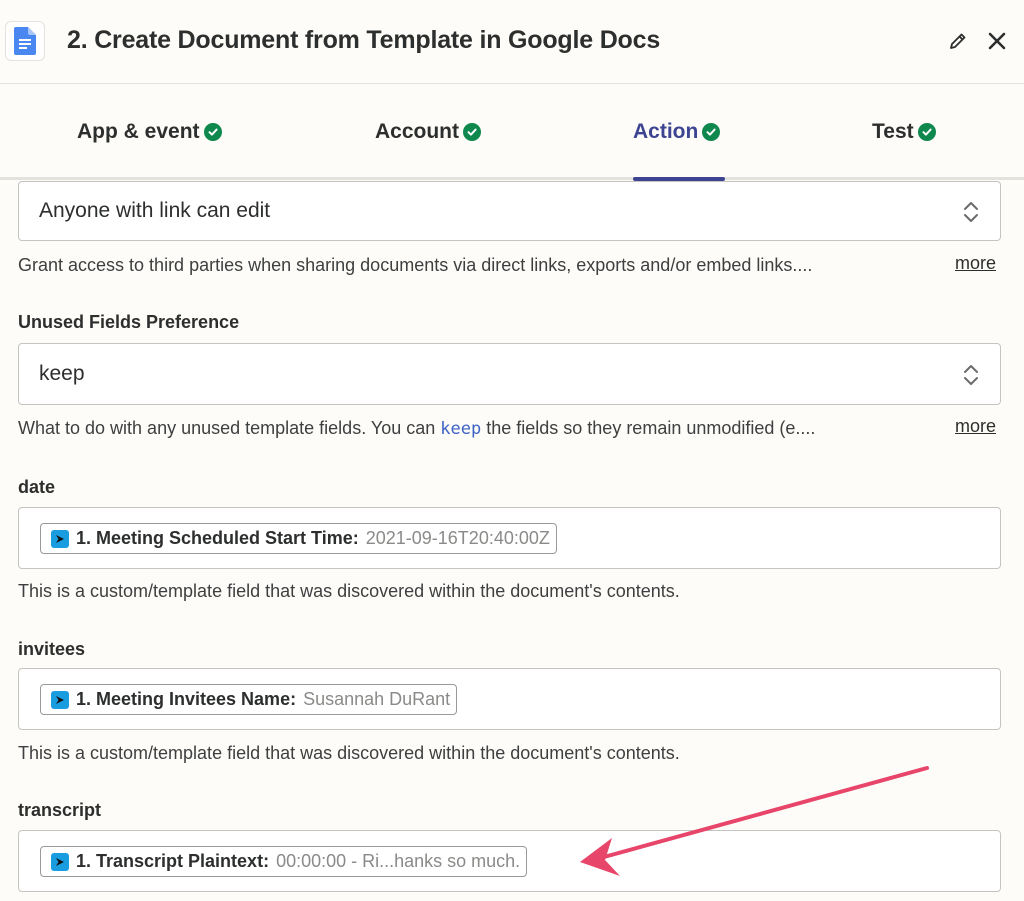  What do you see at coordinates (377, 699) in the screenshot?
I see `pill-value: Susannah DuRant` at bounding box center [377, 699].